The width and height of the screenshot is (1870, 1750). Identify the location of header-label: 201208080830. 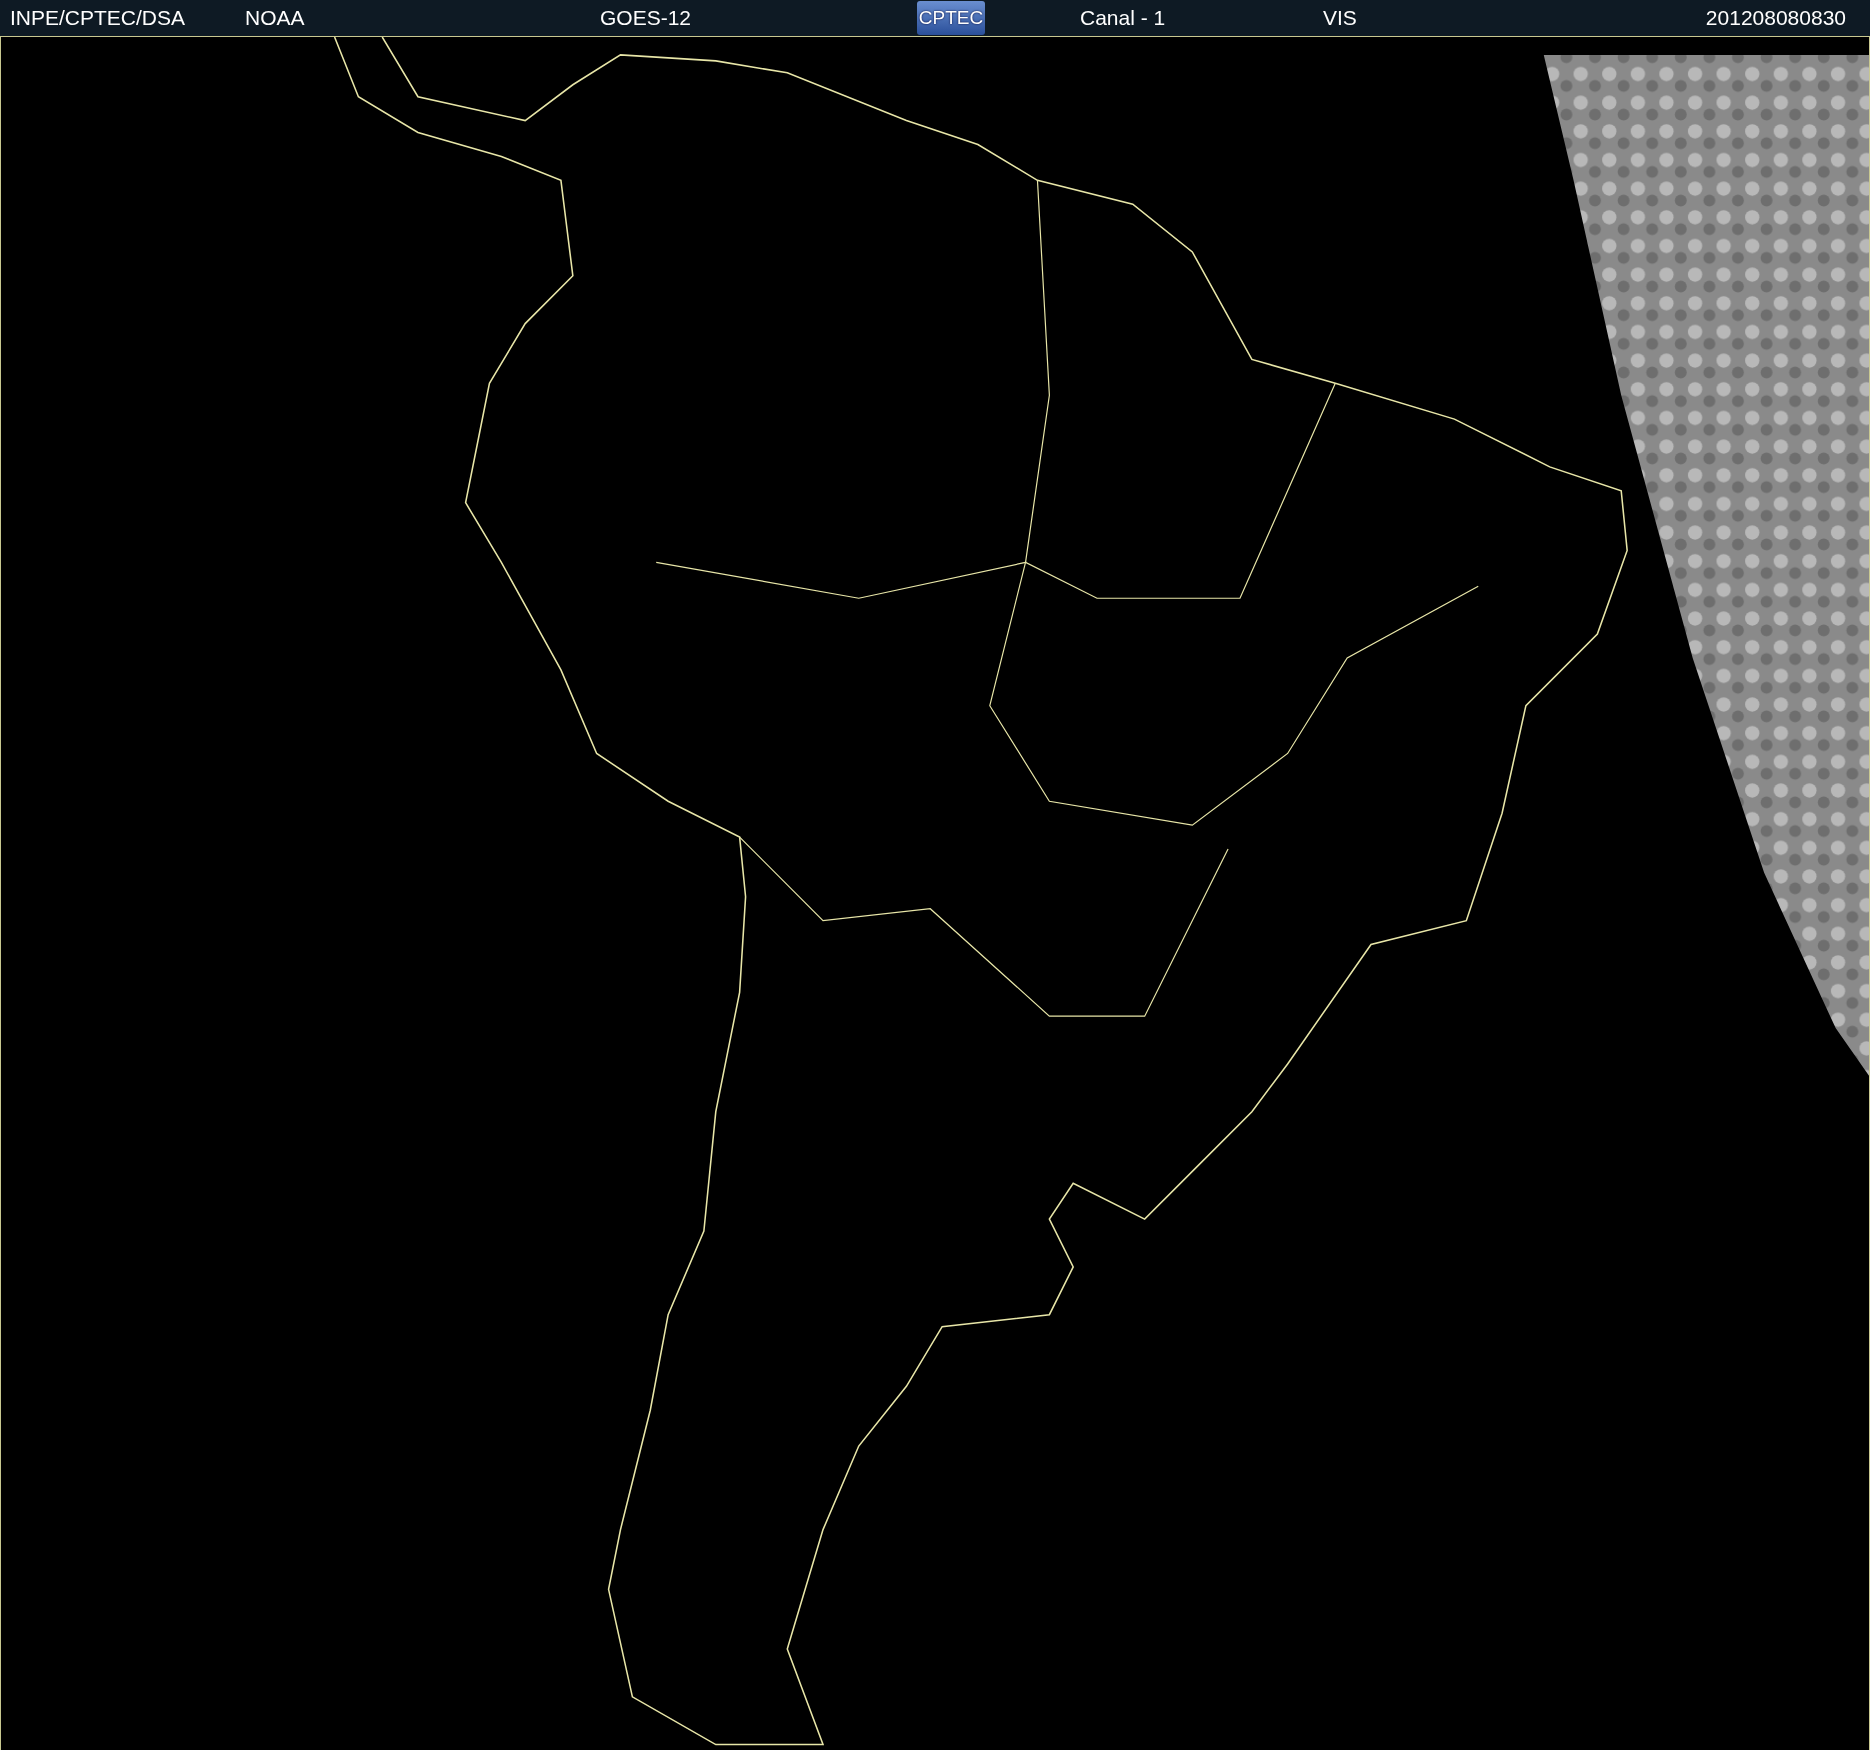
(1775, 18).